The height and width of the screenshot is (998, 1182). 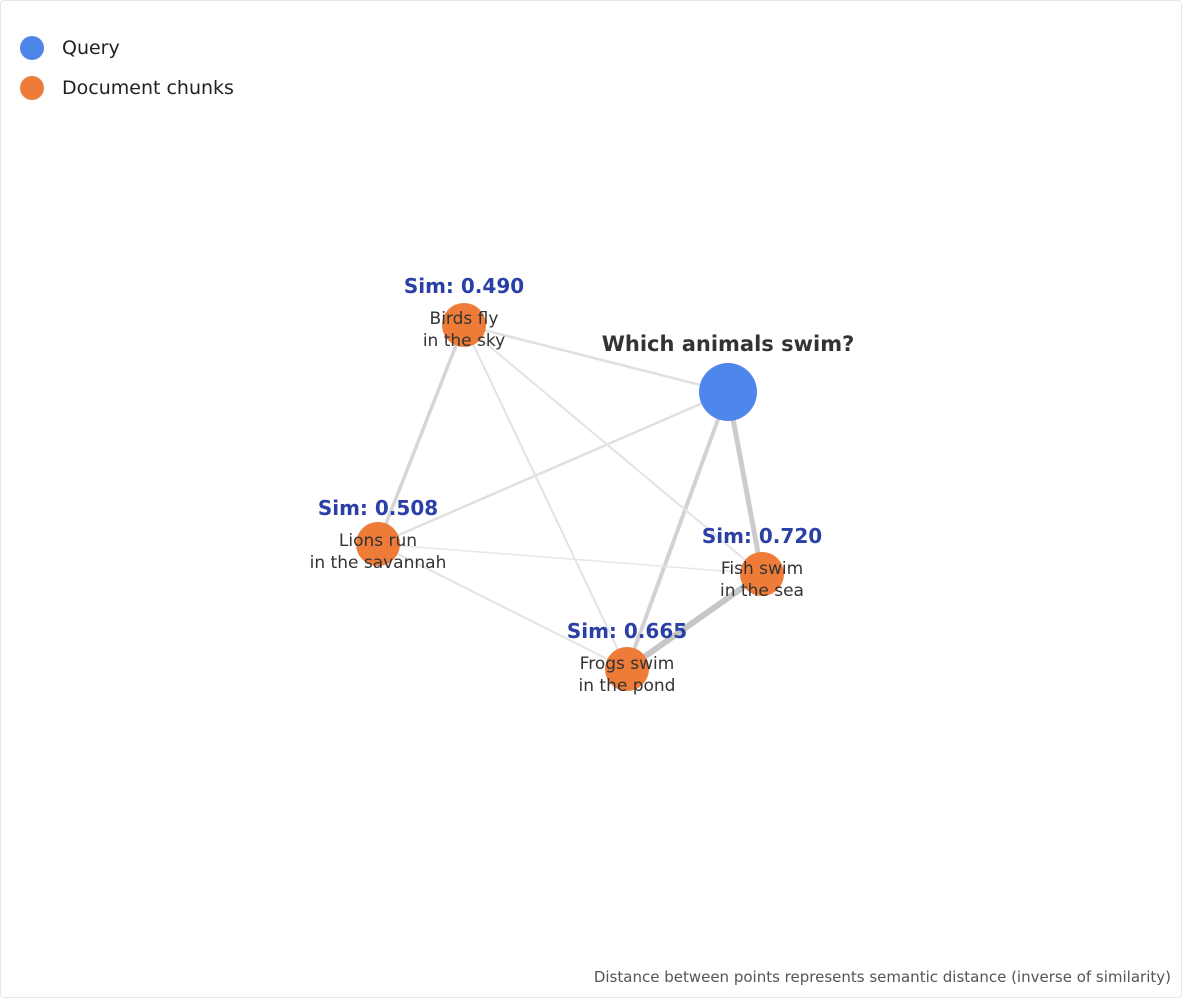 What do you see at coordinates (627, 631) in the screenshot?
I see `similarity-label: Sim: 0.665` at bounding box center [627, 631].